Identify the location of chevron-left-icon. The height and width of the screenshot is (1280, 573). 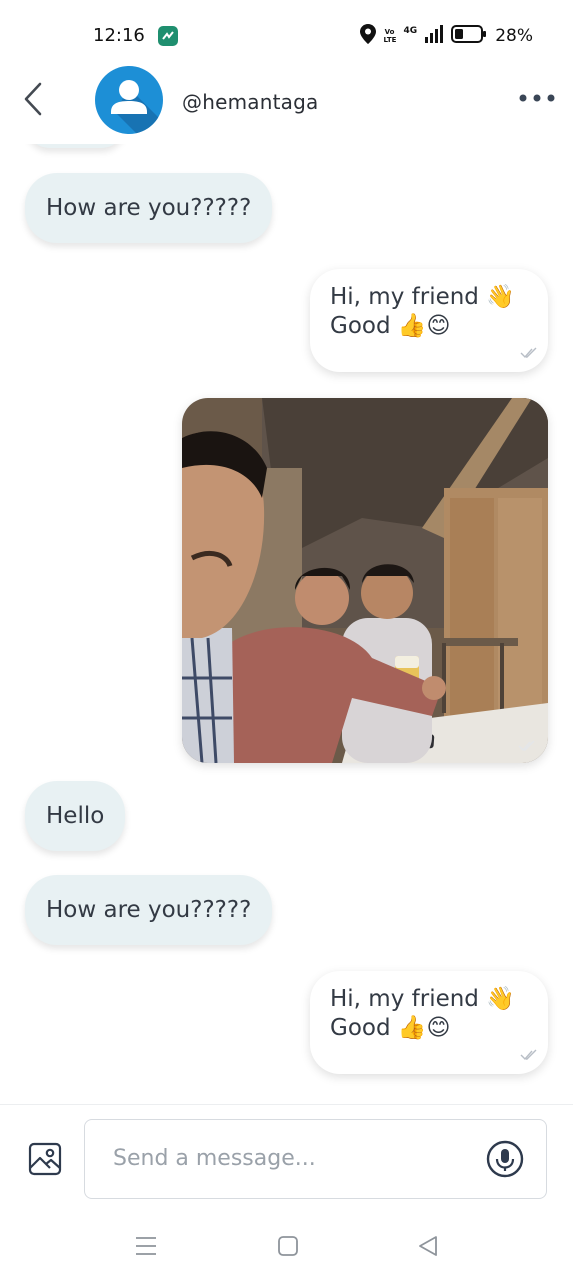
(33, 99).